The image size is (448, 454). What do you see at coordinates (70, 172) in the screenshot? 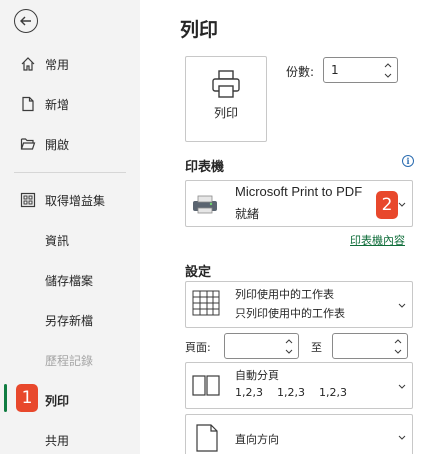
I see `sidebar-divider` at bounding box center [70, 172].